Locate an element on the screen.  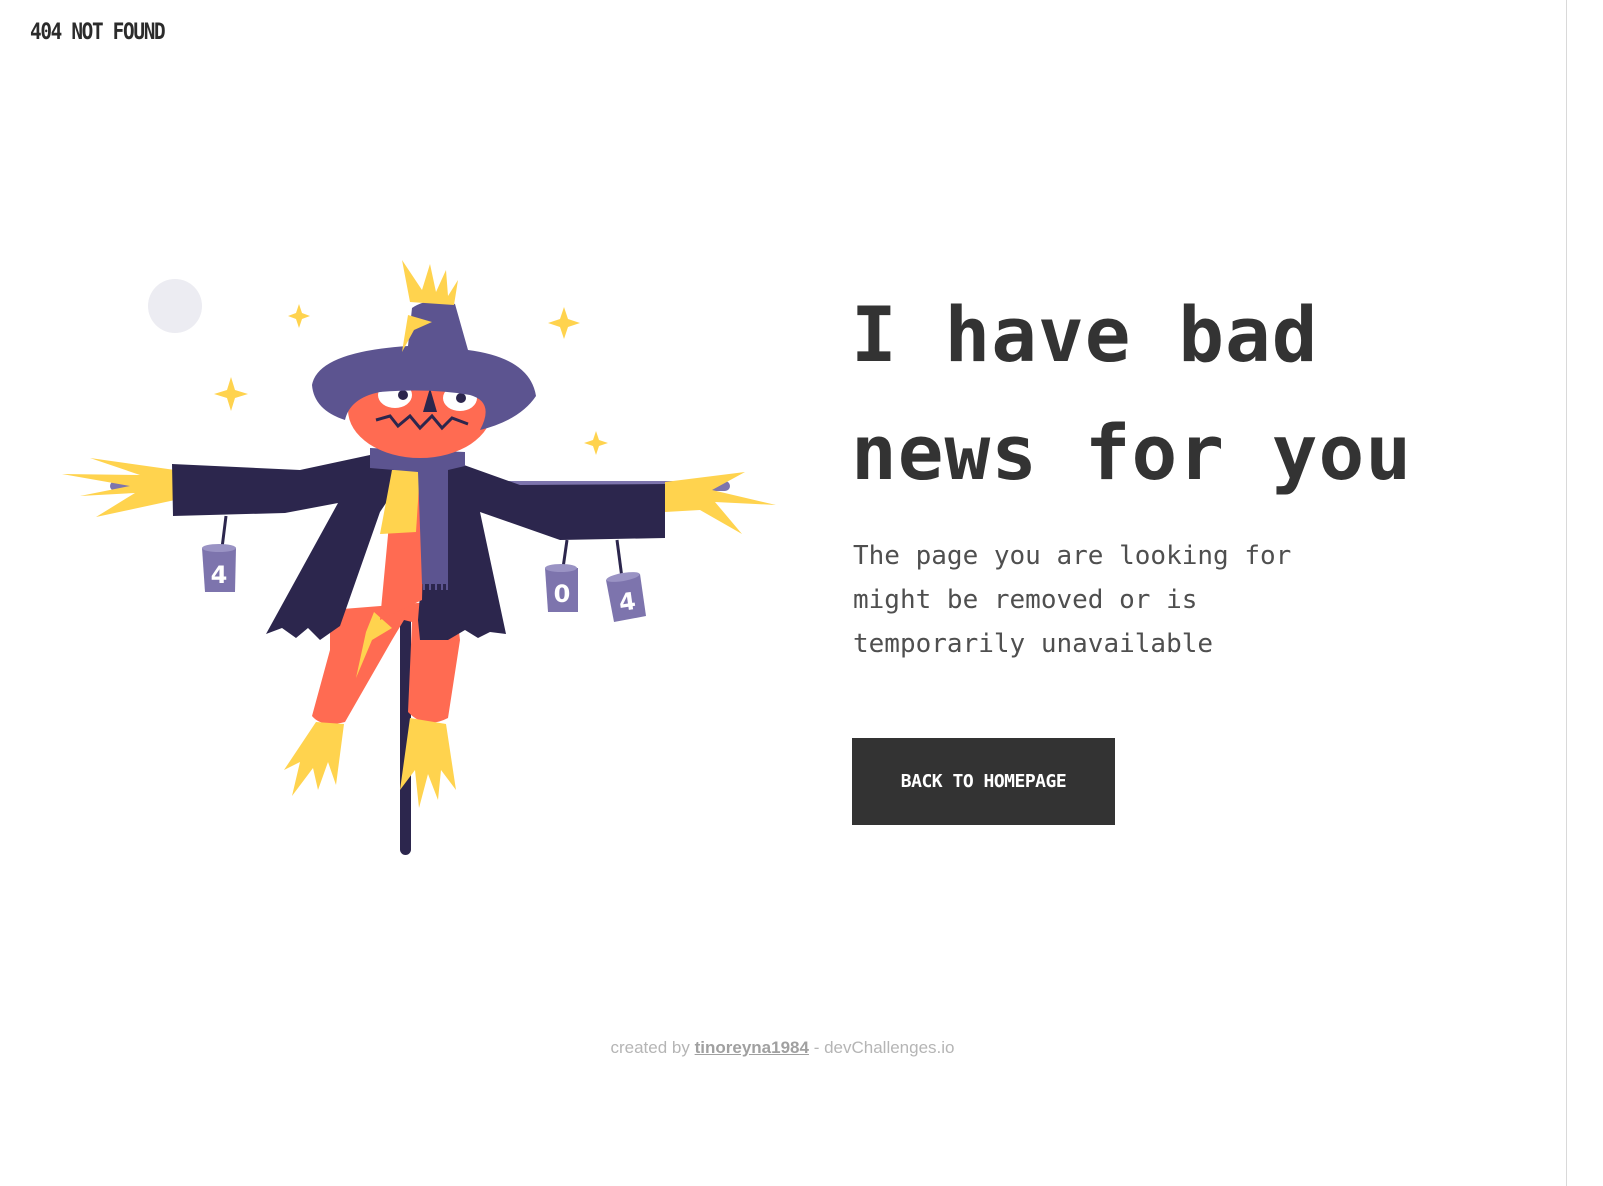
page-headline: I have bad news for you is located at coordinates (1131, 394).